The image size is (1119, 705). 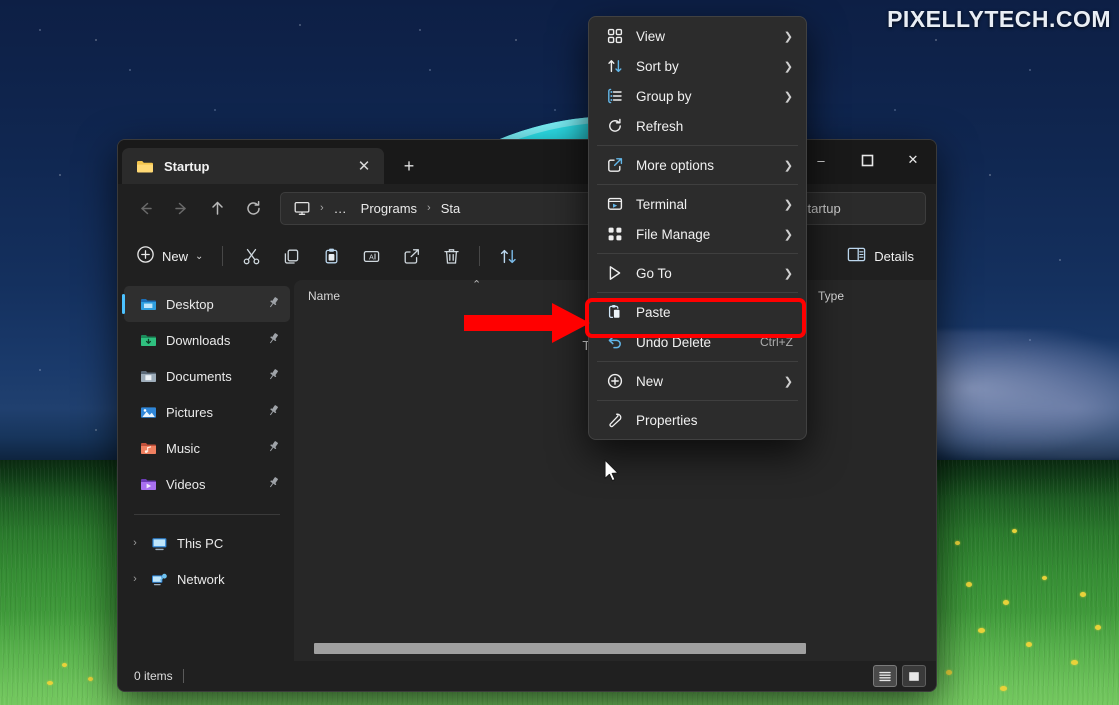 What do you see at coordinates (614, 66) in the screenshot?
I see `sort-arrows-icon` at bounding box center [614, 66].